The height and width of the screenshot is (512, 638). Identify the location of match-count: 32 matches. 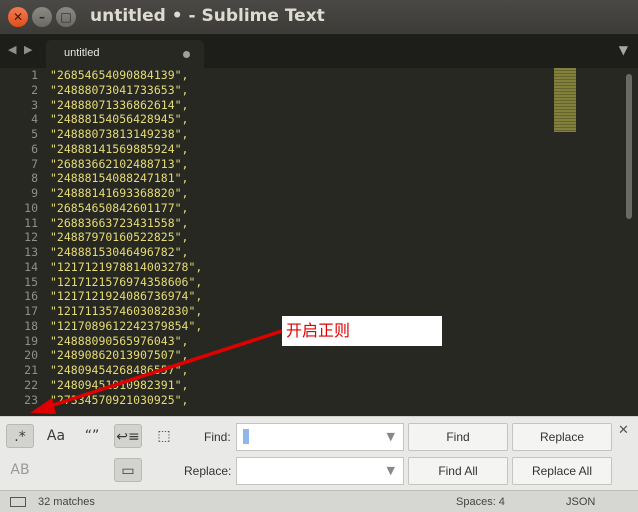
(66, 502).